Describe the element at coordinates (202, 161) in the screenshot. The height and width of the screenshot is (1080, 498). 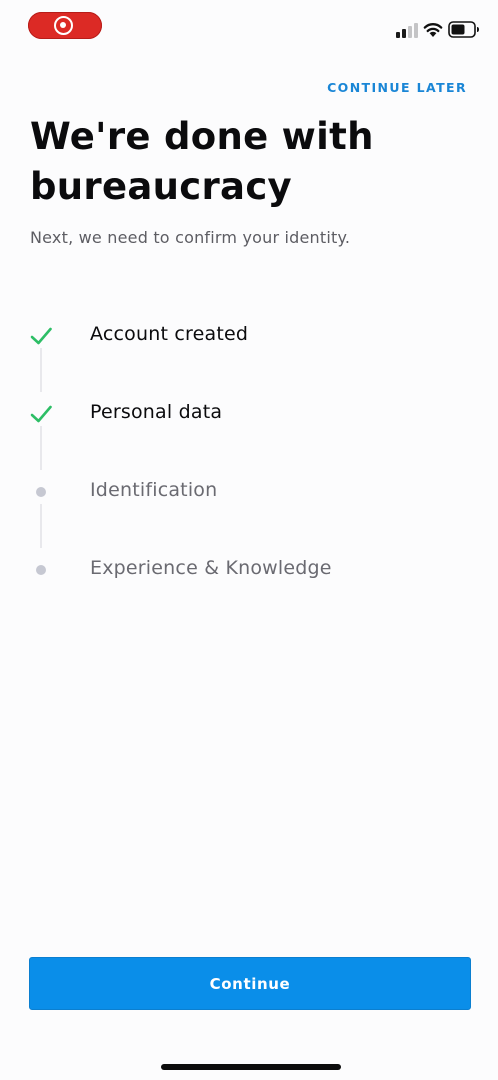
I see `page-title: We're done with bureaucracy` at that location.